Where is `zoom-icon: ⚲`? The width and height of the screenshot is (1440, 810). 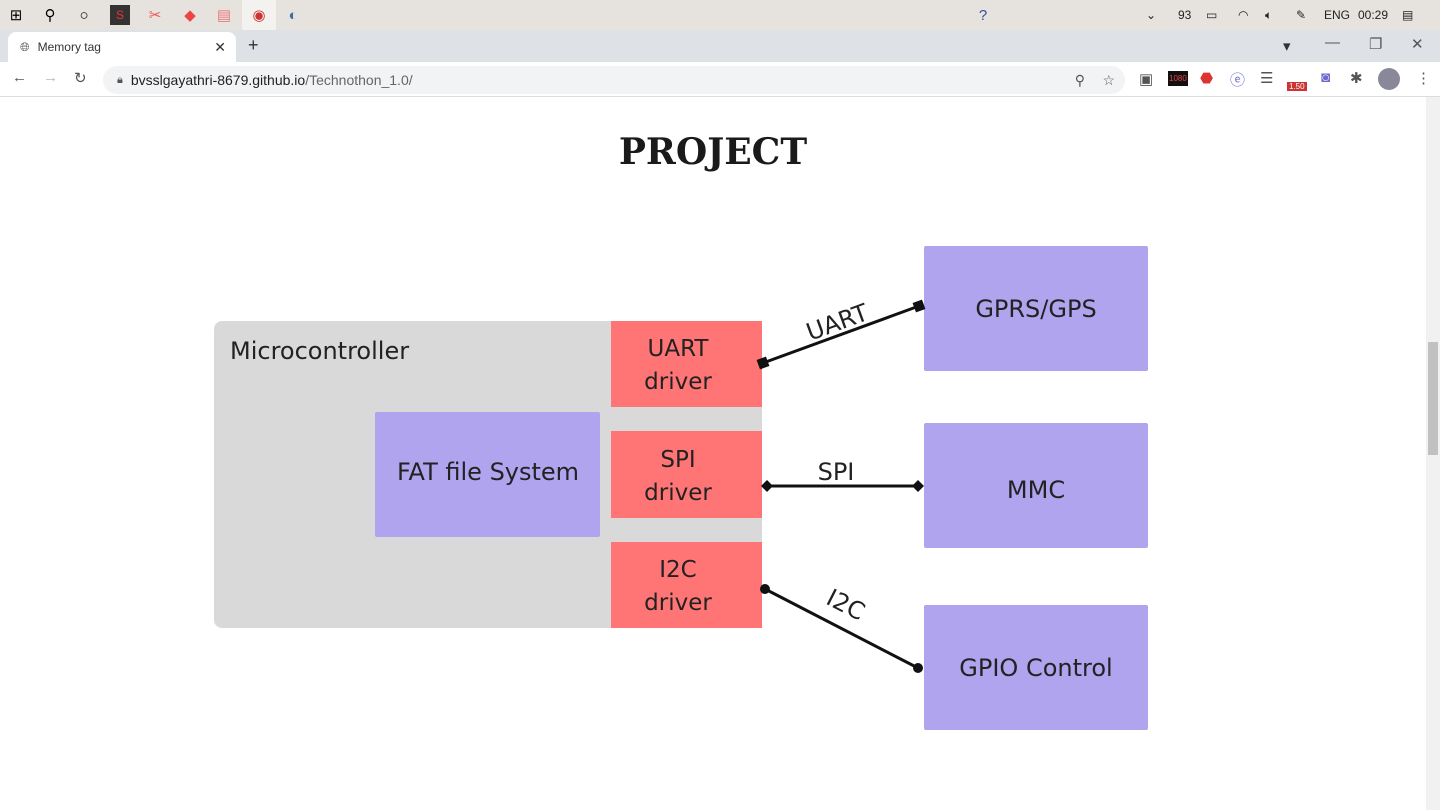
zoom-icon: ⚲ is located at coordinates (1080, 80).